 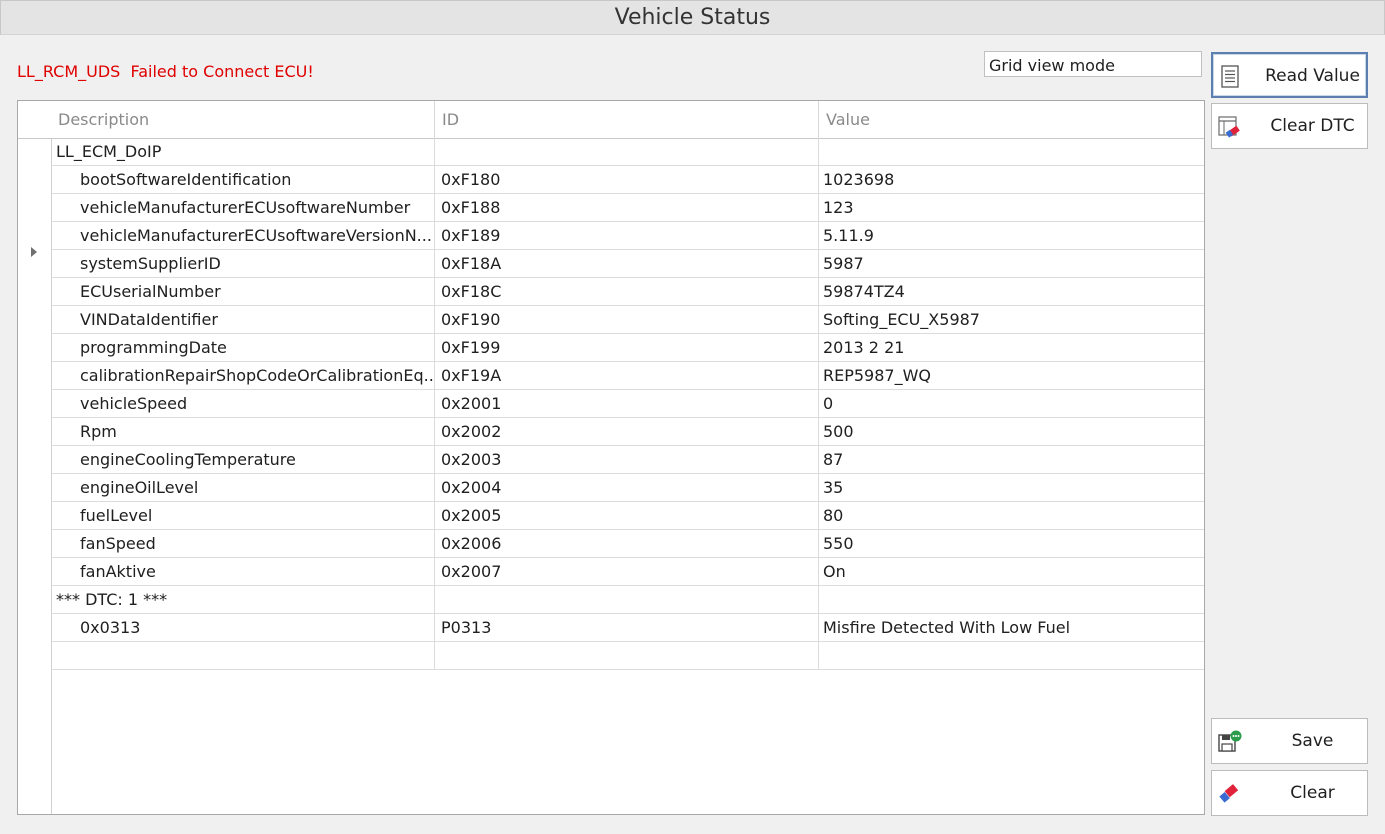 I want to click on cell-description: LL_ECM_DoIP, so click(x=243, y=151).